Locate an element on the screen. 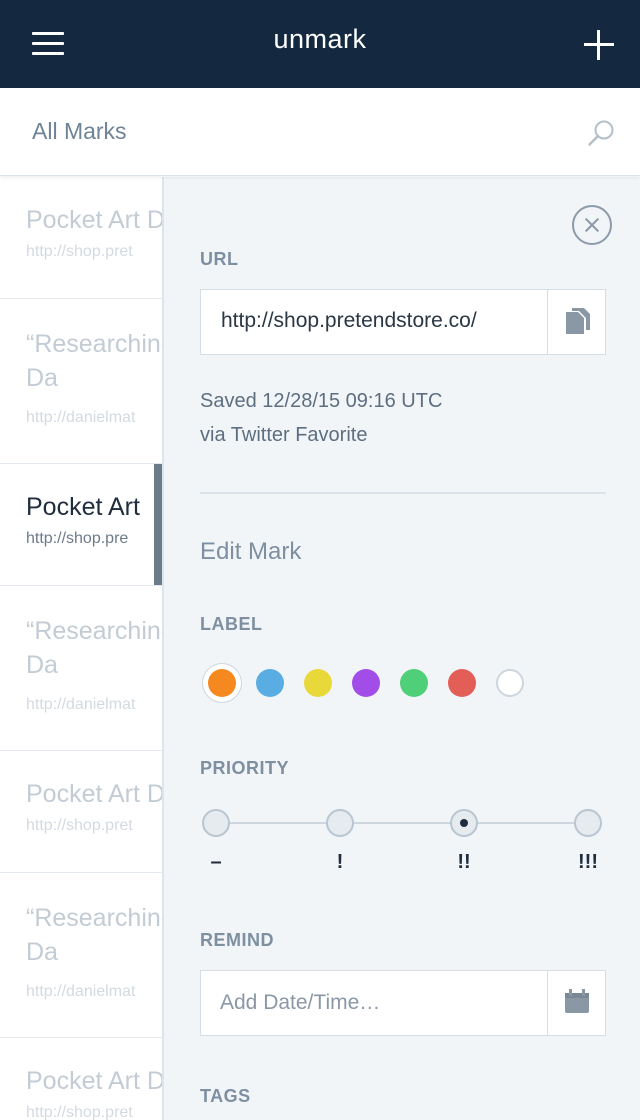 The height and width of the screenshot is (1120, 640). priority-label-high: !!! is located at coordinates (588, 862).